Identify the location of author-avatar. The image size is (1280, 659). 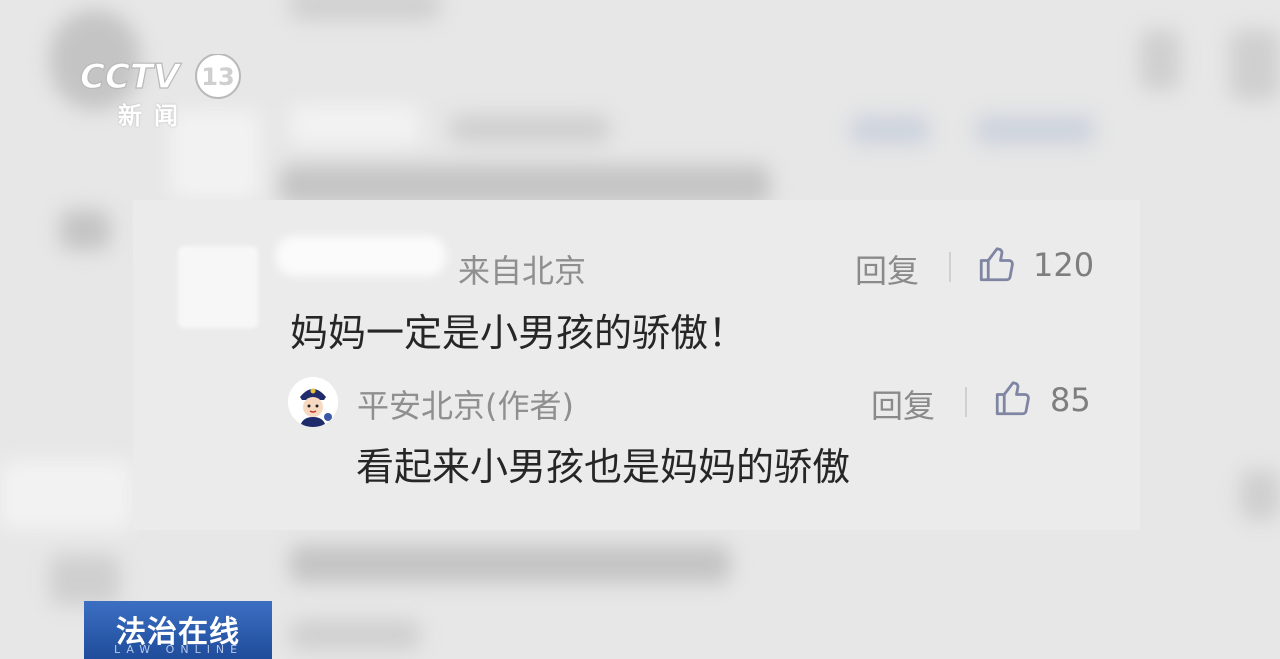
(313, 402).